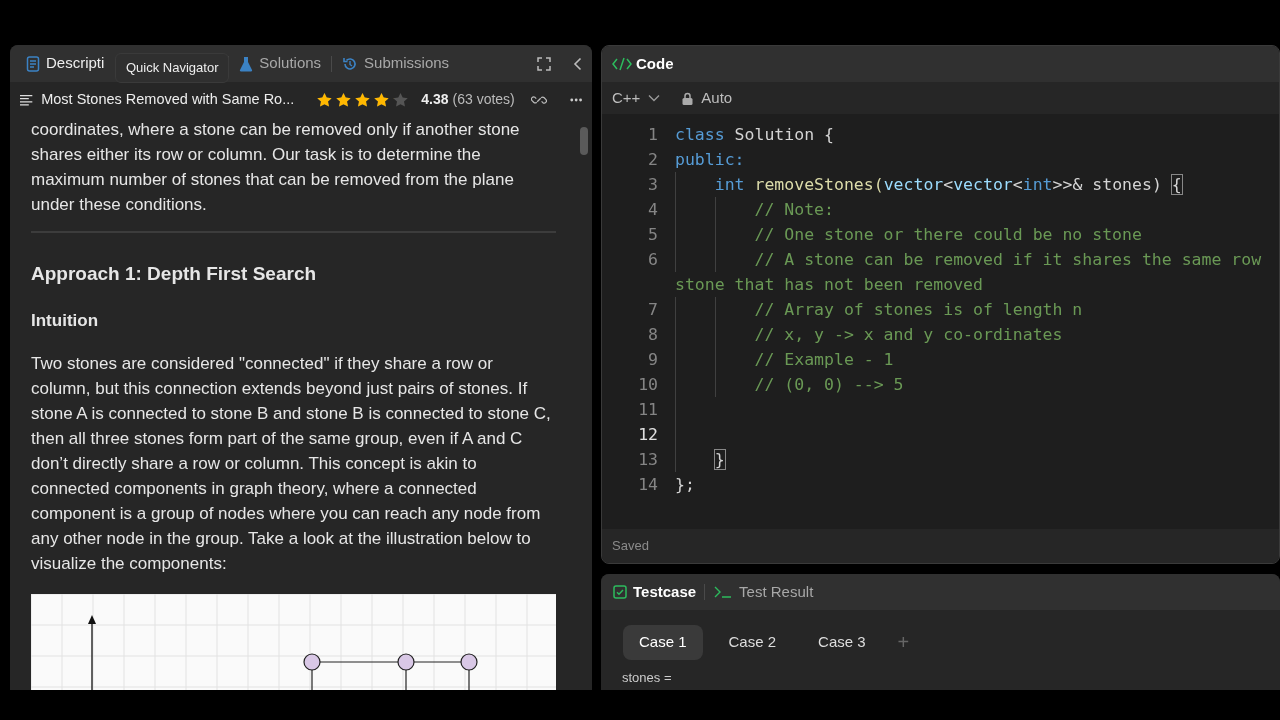 This screenshot has height=720, width=1280. What do you see at coordinates (655, 63) in the screenshot?
I see `panel-title: Code` at bounding box center [655, 63].